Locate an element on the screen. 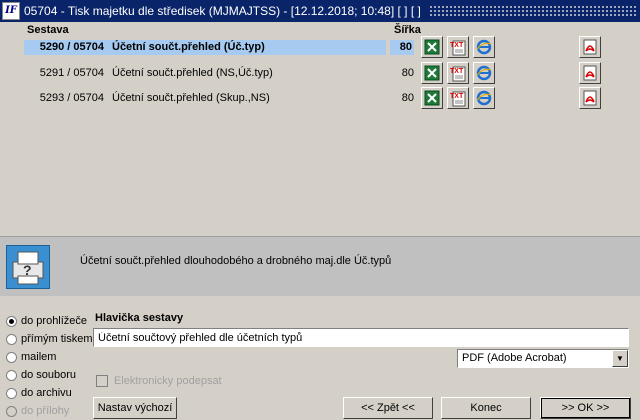  app-icon: IF is located at coordinates (11, 11).